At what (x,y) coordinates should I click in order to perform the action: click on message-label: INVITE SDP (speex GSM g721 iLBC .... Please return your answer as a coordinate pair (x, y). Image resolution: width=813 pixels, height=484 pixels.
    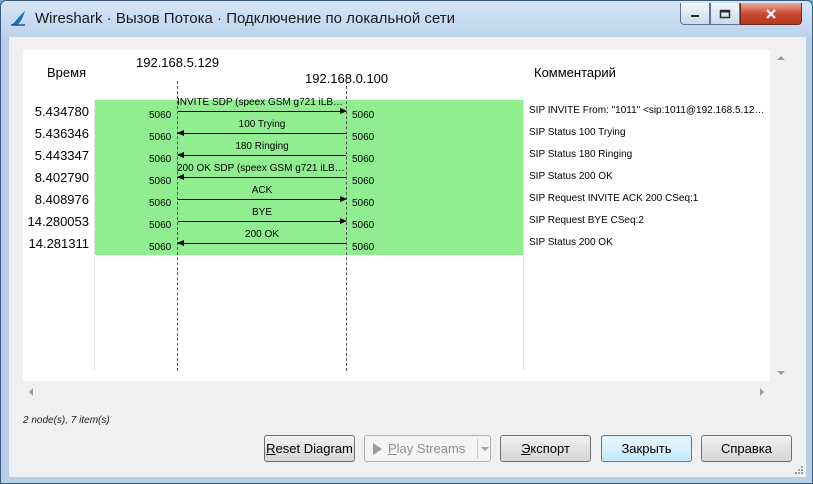
    Looking at the image, I should click on (262, 102).